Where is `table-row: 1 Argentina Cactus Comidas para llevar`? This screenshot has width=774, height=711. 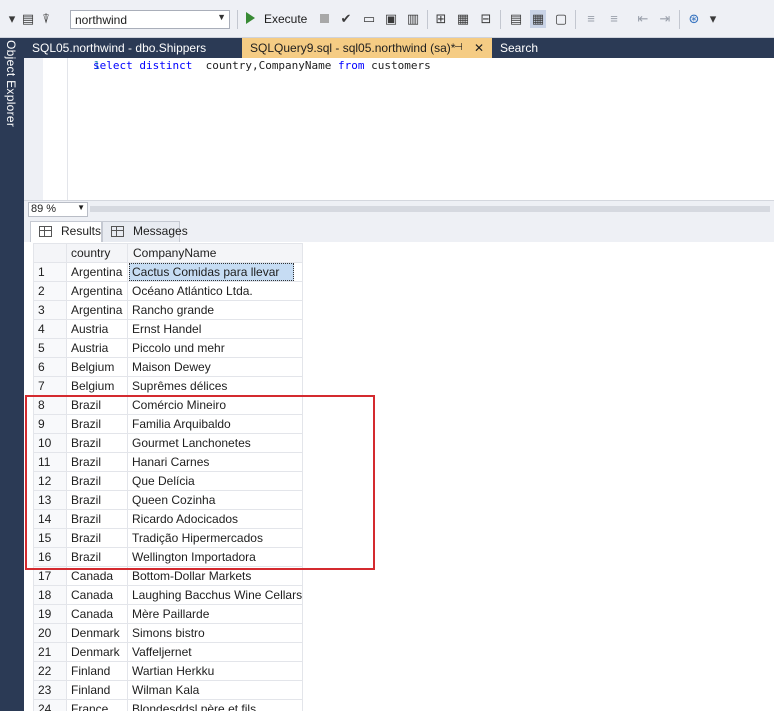 table-row: 1 Argentina Cactus Comidas para llevar is located at coordinates (168, 272).